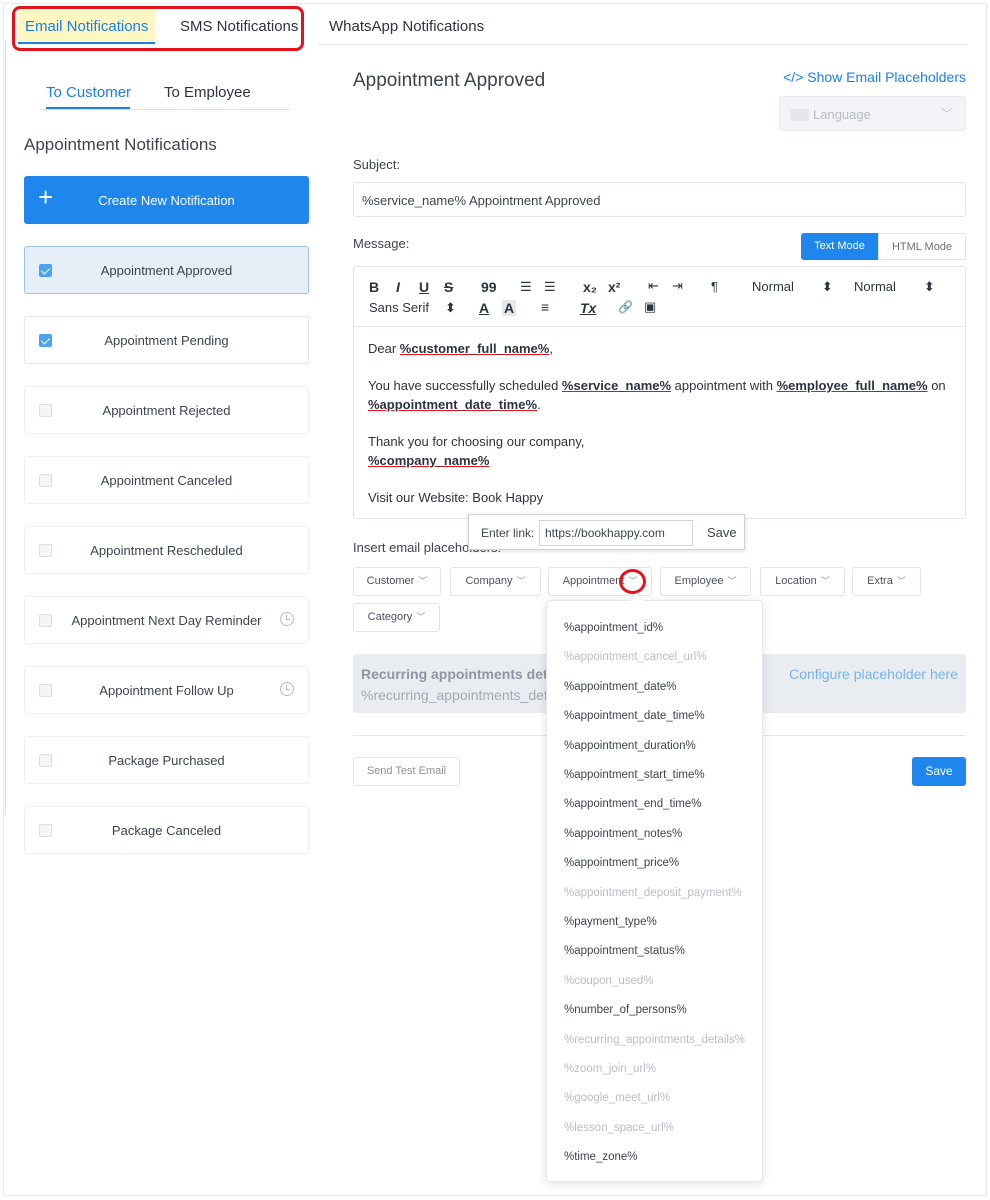  Describe the element at coordinates (802, 581) in the screenshot. I see `placeholder-dropdown-location: Location ﹀` at that location.